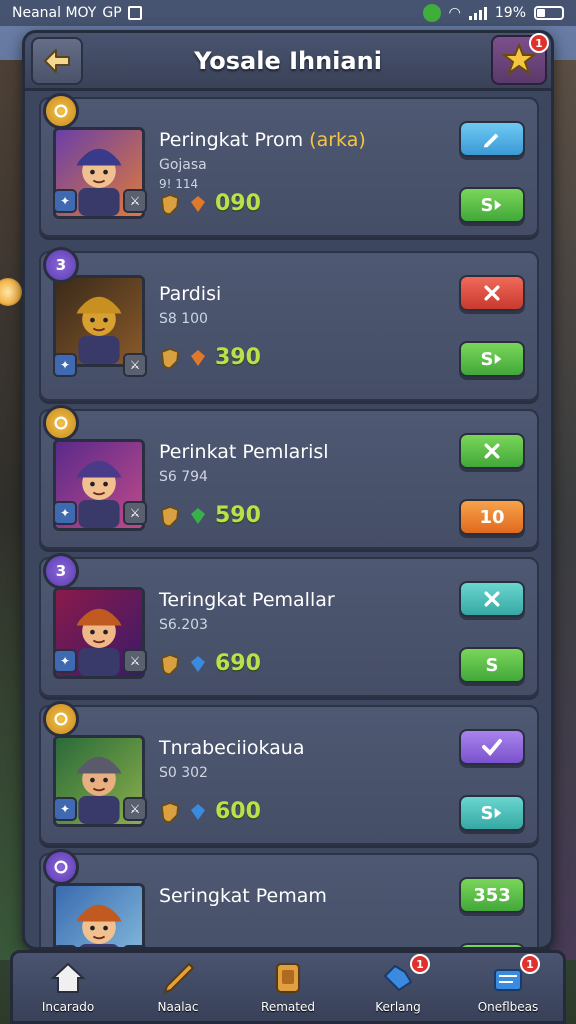 The height and width of the screenshot is (1024, 576). I want to click on player-stats: 090, so click(210, 203).